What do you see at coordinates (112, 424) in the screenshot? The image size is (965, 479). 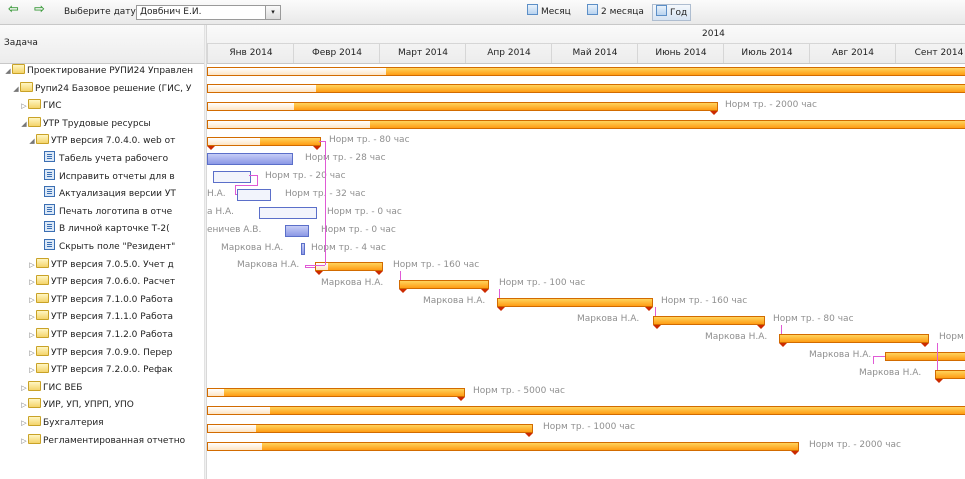 I see `task-row: ▷ Бухгалтерия` at bounding box center [112, 424].